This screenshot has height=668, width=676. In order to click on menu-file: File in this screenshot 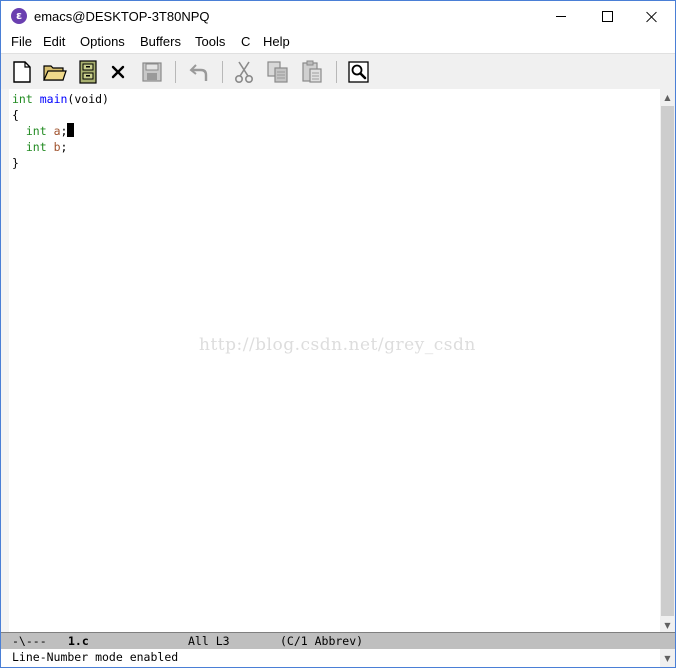, I will do `click(21, 41)`.